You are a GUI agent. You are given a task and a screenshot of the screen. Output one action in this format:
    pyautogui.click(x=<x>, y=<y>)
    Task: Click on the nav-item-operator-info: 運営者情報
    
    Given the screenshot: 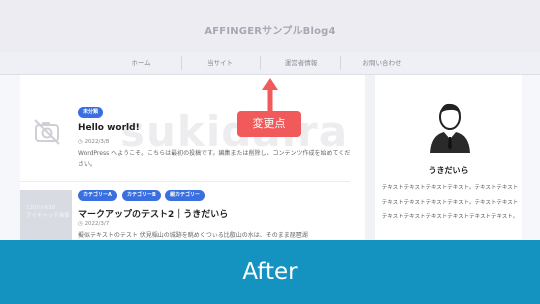 What is the action you would take?
    pyautogui.click(x=301, y=63)
    